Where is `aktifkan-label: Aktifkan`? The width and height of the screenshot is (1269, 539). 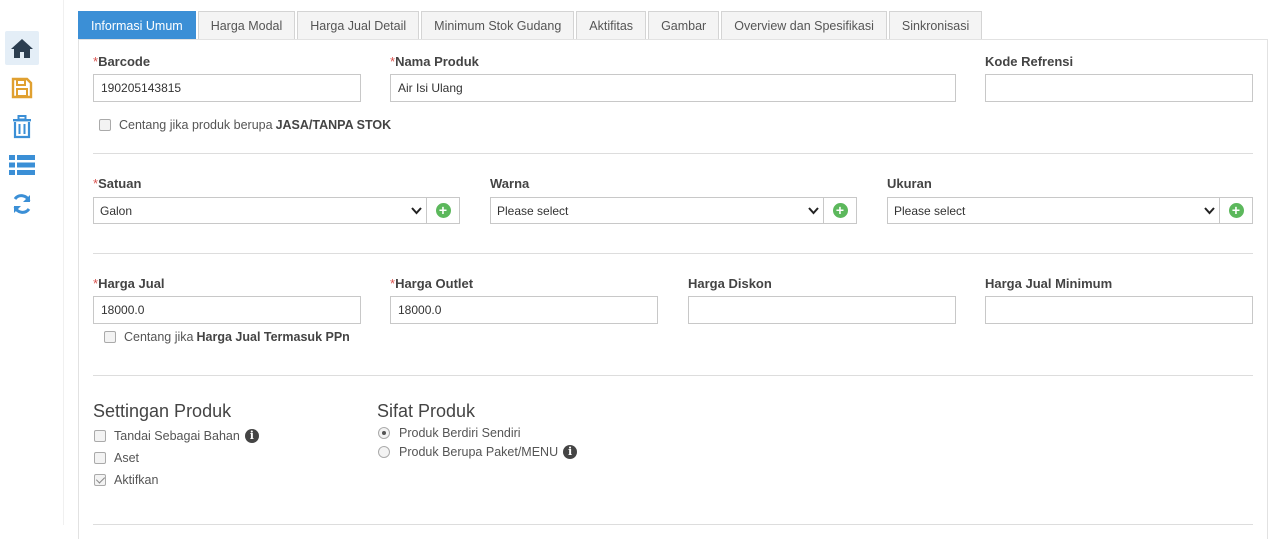 aktifkan-label: Aktifkan is located at coordinates (136, 480).